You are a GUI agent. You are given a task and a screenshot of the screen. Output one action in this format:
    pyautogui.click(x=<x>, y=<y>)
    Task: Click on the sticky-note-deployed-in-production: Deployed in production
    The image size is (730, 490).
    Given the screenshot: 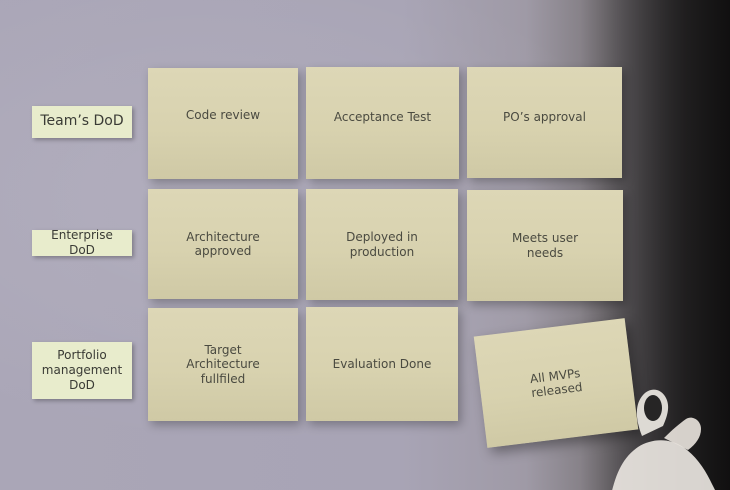 What is the action you would take?
    pyautogui.click(x=382, y=244)
    